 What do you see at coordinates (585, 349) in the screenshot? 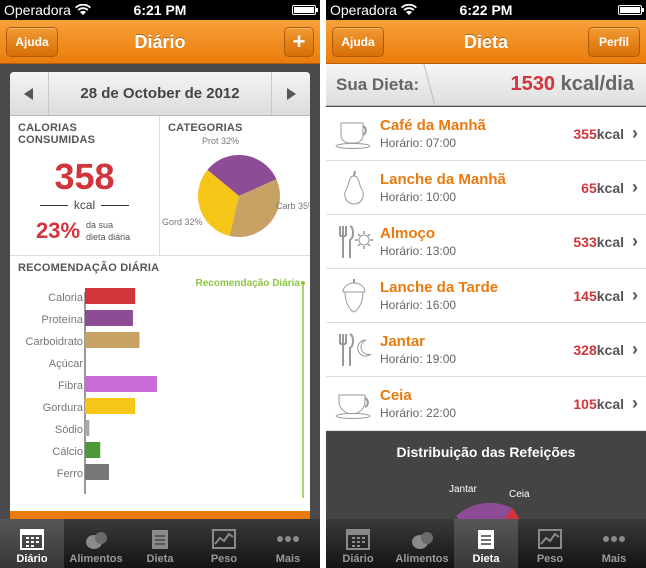
I see `meal-kcal-value: 328` at bounding box center [585, 349].